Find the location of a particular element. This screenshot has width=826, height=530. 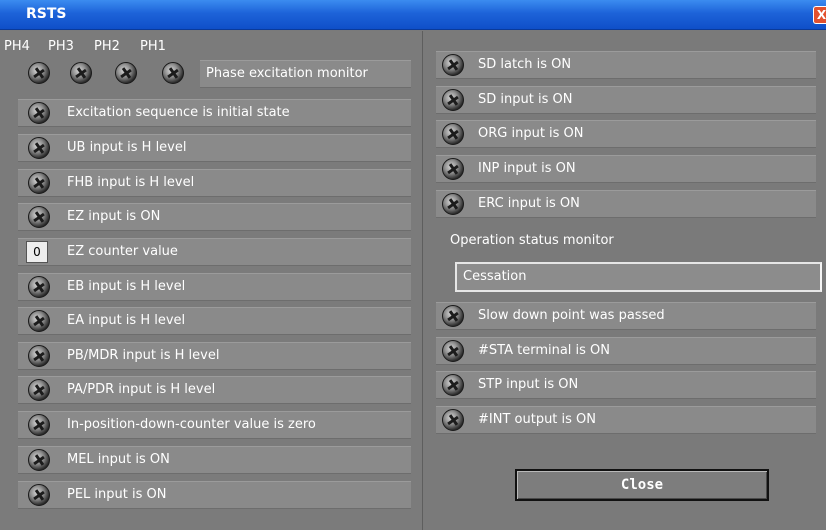

status-row: INP input is ON is located at coordinates (626, 169).